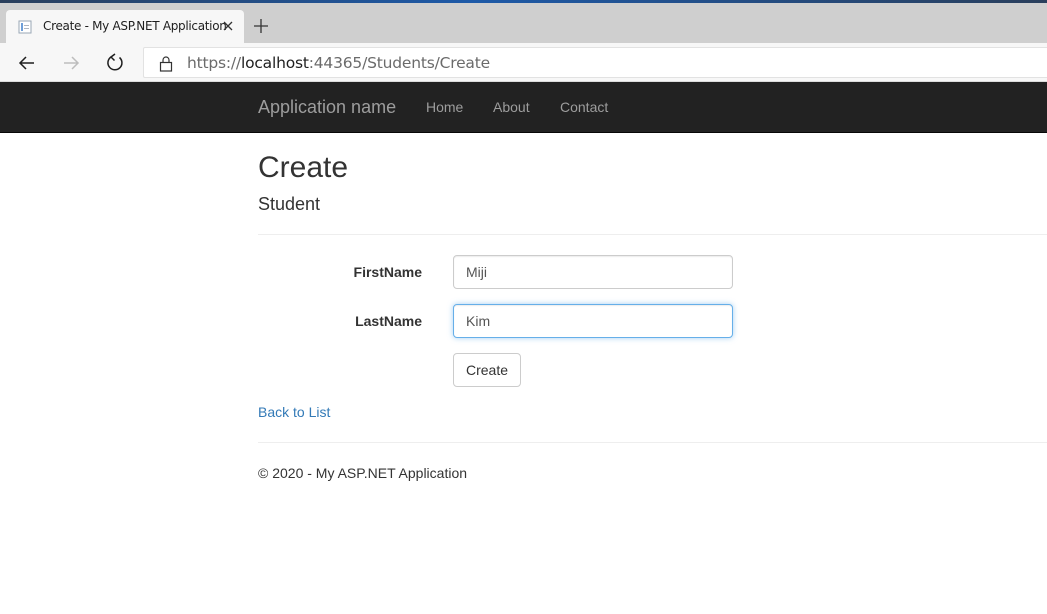 Image resolution: width=1047 pixels, height=614 pixels. Describe the element at coordinates (115, 63) in the screenshot. I see `refresh-icon` at that location.